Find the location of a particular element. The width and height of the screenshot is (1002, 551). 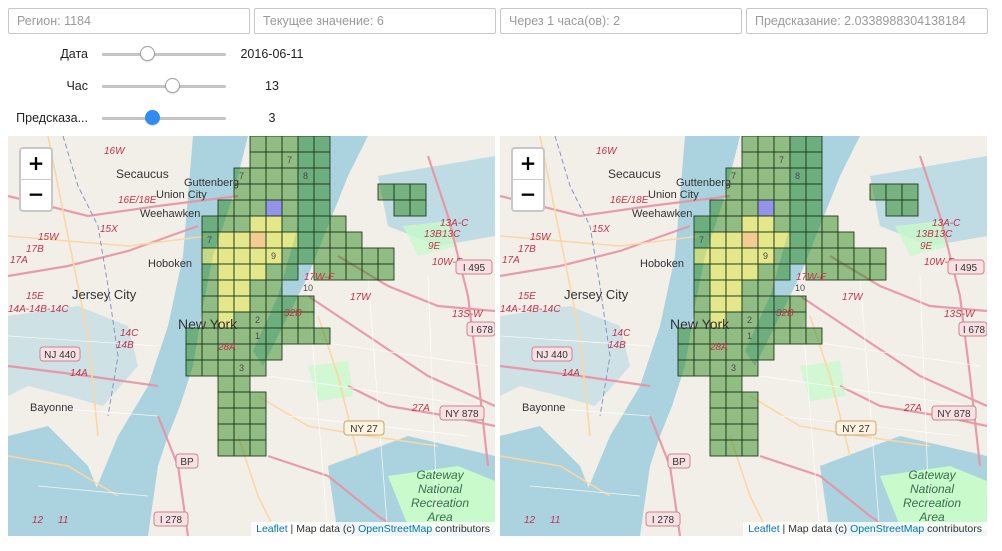

leaflet-link: Leaflet is located at coordinates (272, 529).